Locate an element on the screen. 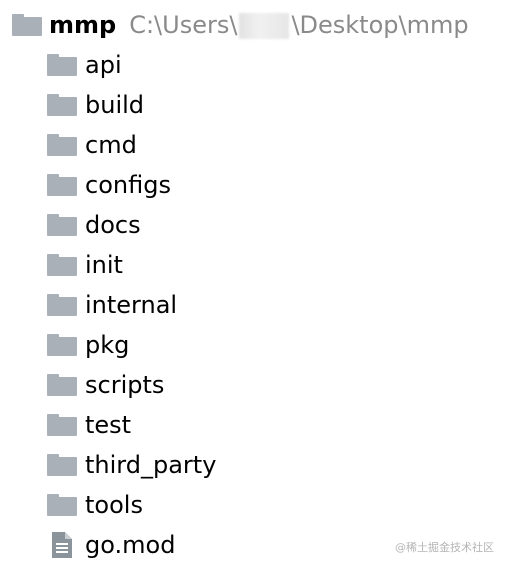 The width and height of the screenshot is (506, 568). tree-item: third_party is located at coordinates (131, 465).